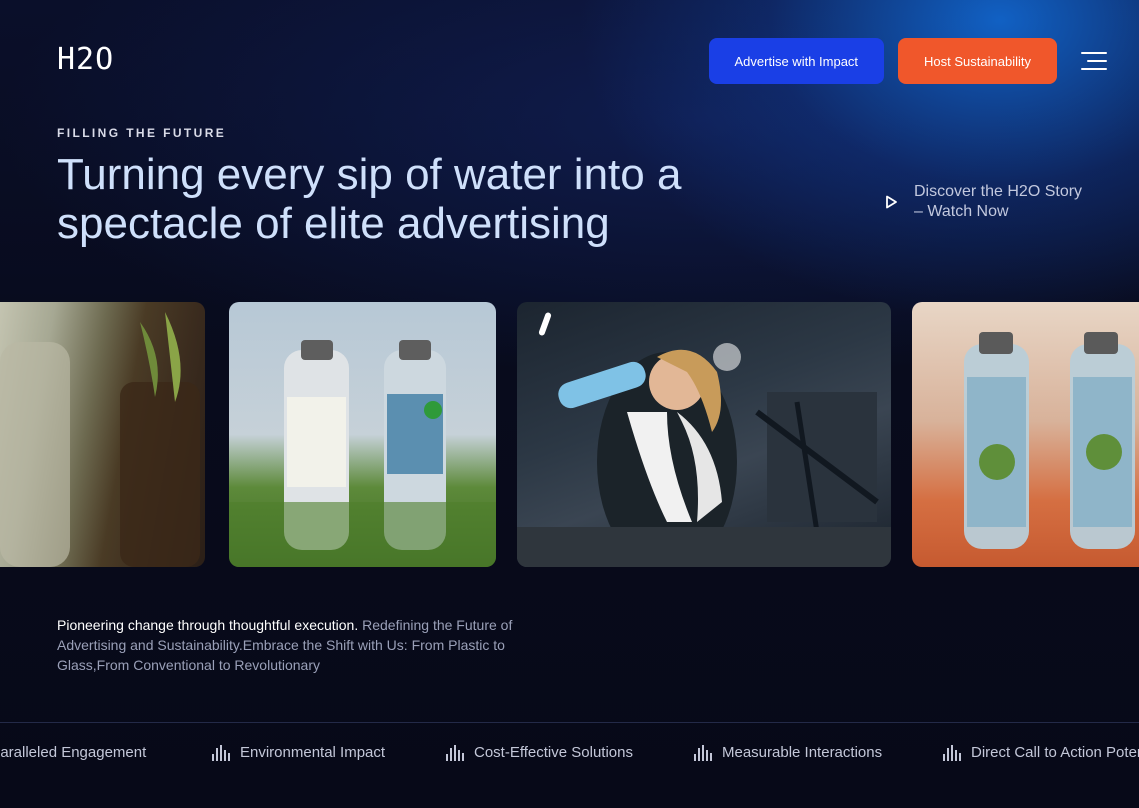  What do you see at coordinates (796, 61) in the screenshot?
I see `advertise-button: Advertise with Impact` at bounding box center [796, 61].